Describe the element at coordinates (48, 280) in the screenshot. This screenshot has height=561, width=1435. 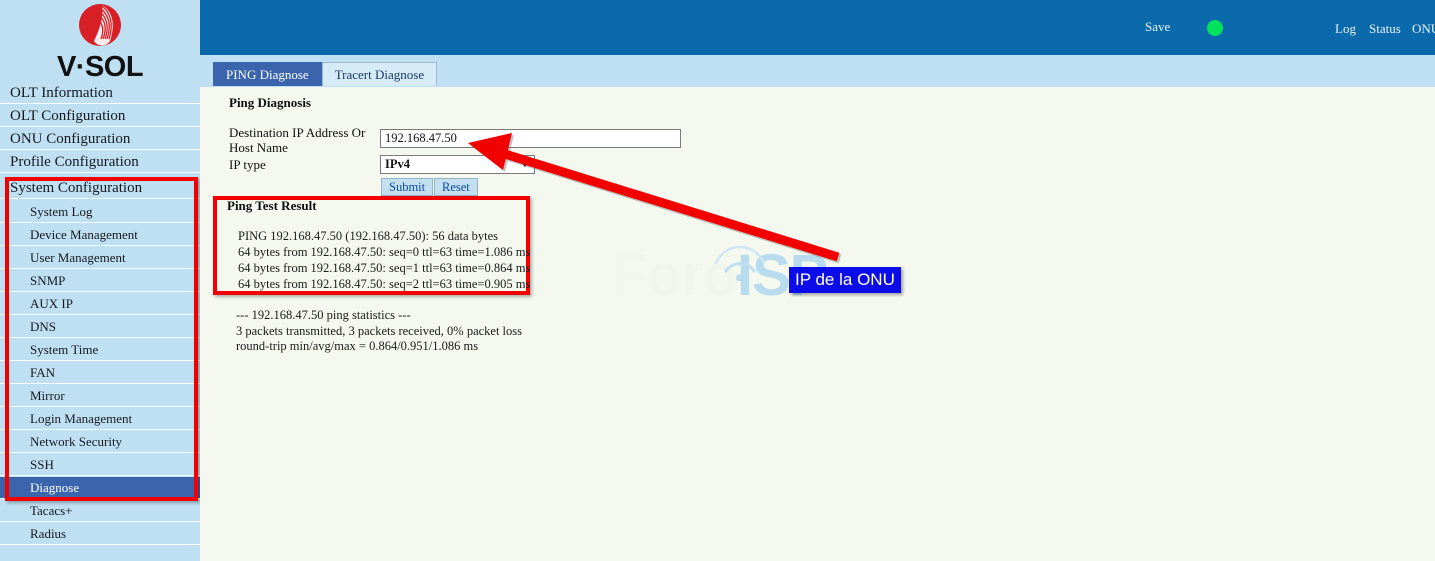
I see `sidebar-item-label: SNMP` at that location.